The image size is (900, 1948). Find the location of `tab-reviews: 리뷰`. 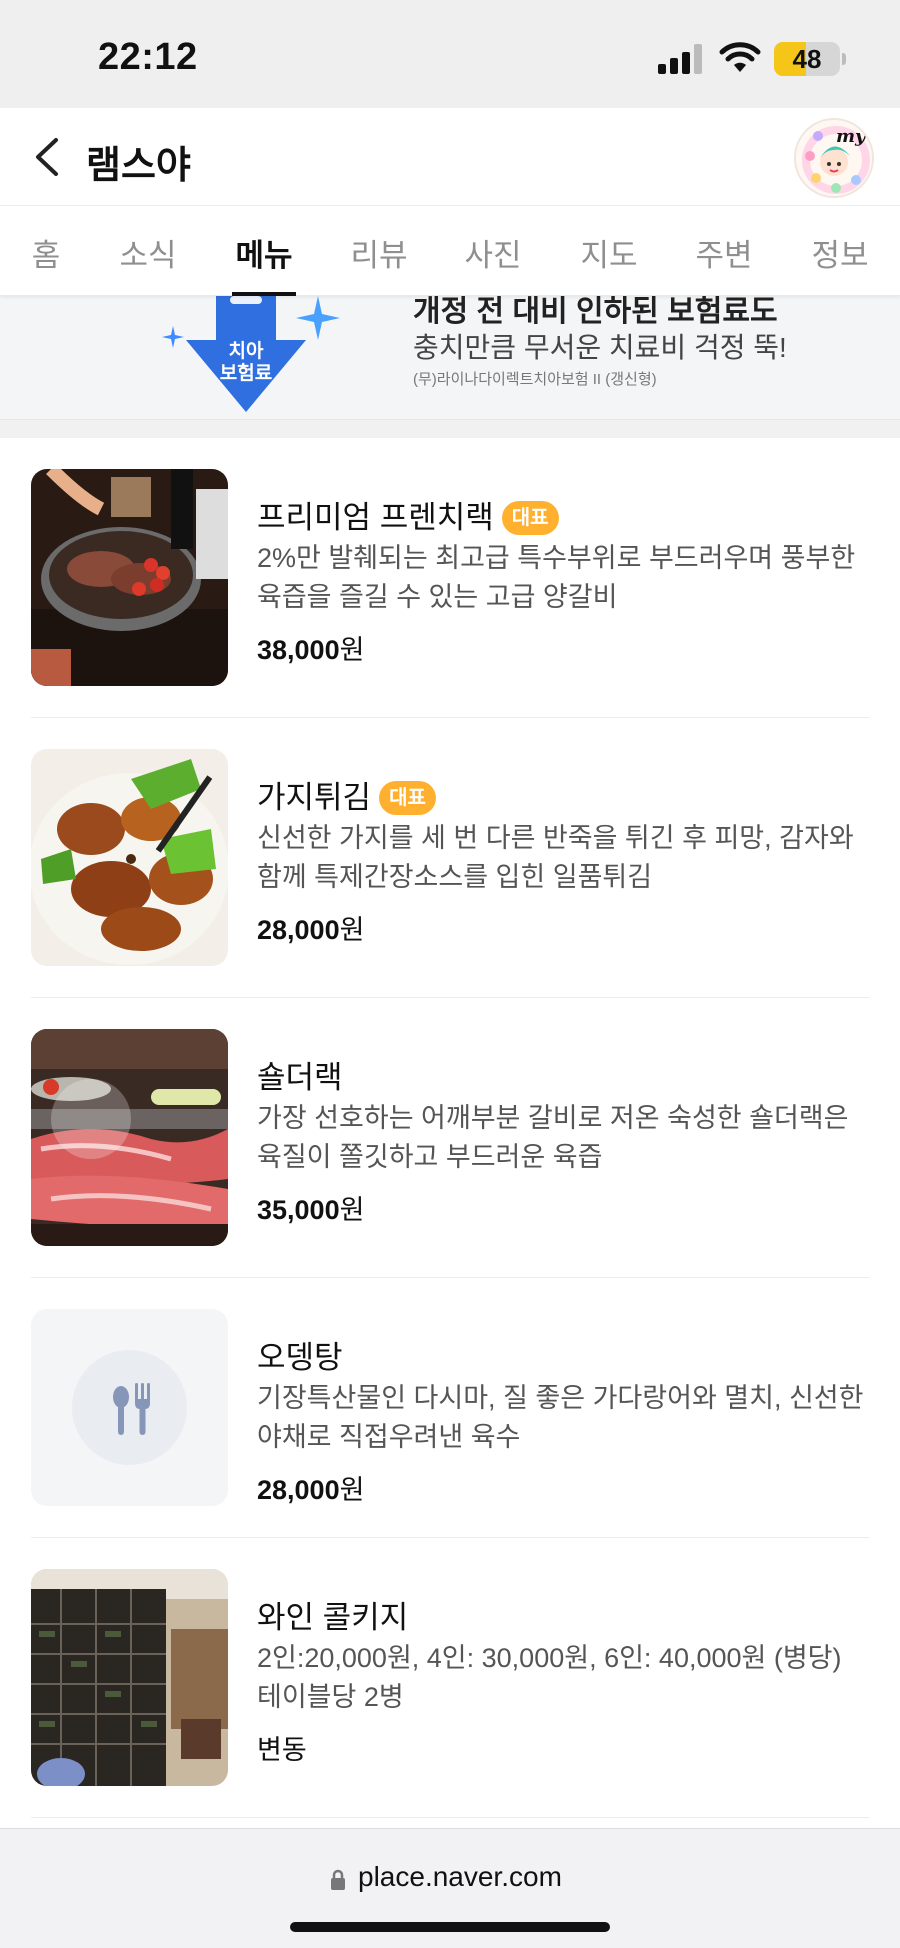

tab-reviews: 리뷰 is located at coordinates (378, 252).